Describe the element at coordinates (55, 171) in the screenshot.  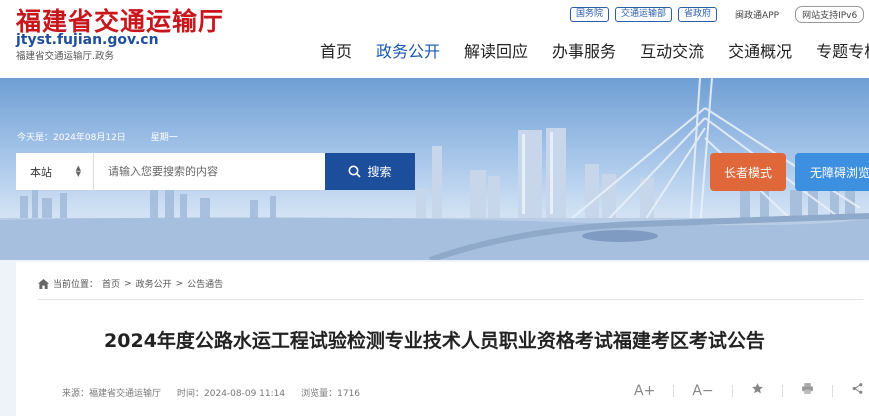
I see `search-scope-select: 本站 ▲ ▼` at that location.